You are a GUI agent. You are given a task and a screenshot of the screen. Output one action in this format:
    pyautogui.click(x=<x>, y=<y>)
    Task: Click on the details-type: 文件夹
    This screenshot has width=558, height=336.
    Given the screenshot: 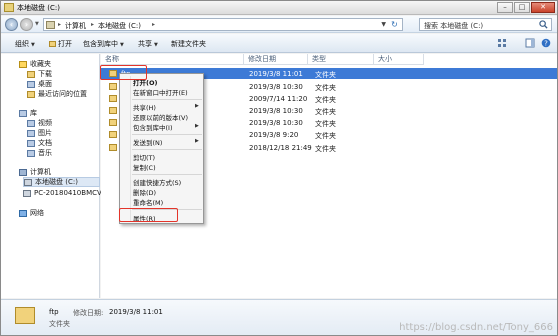 What is the action you would take?
    pyautogui.click(x=59, y=324)
    